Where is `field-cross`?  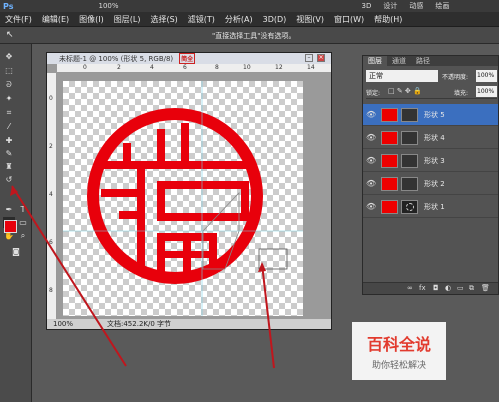 field-cross is located at coordinates (187, 254).